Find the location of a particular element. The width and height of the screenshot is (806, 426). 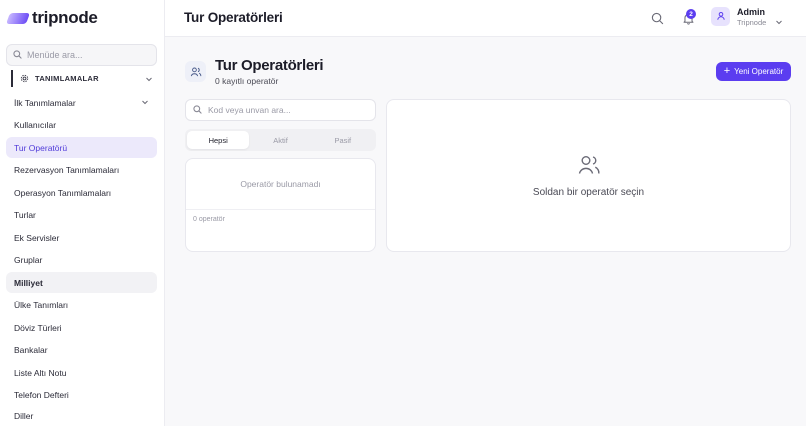

sidebar-item-operasyon-tanimlamalari: Operasyon Tanımlamaları is located at coordinates (81, 192).